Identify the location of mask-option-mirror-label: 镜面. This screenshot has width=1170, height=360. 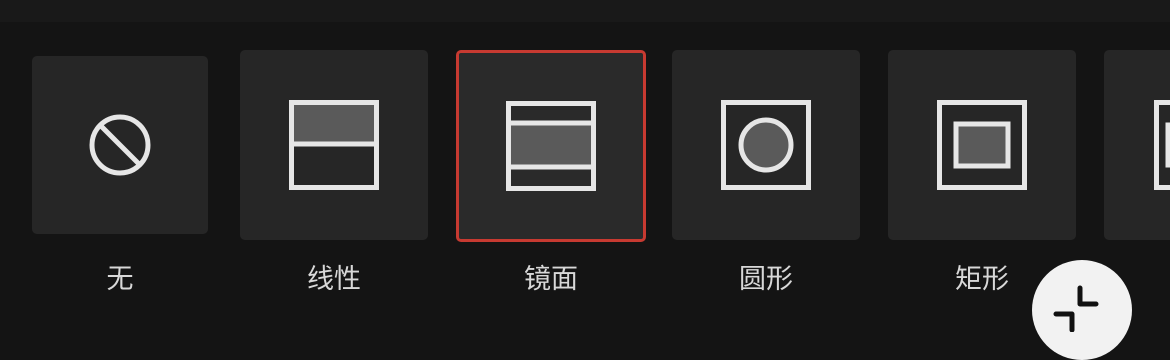
(551, 279).